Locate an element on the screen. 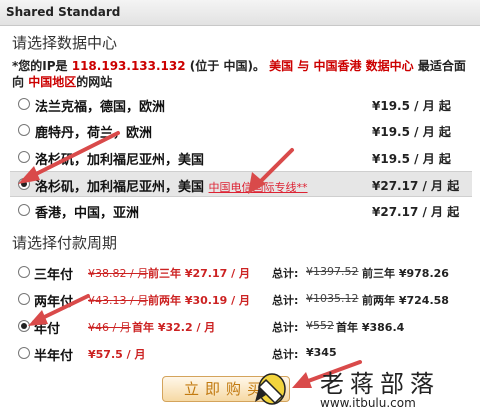 This screenshot has width=480, height=417. watermark: 老蒋部落 www.itbulu.com is located at coordinates (400, 388).